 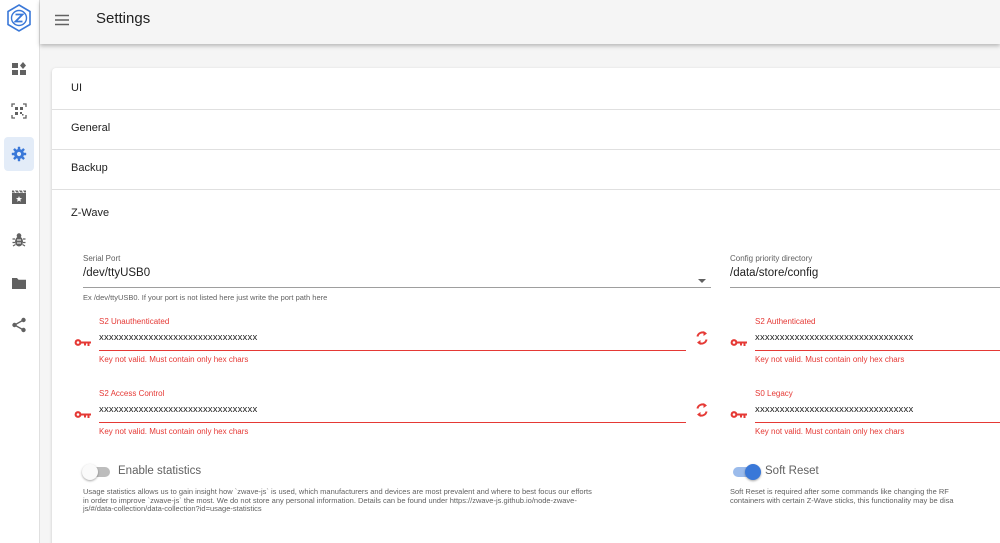 I want to click on enable-statistics-label: Enable statistics, so click(x=160, y=471).